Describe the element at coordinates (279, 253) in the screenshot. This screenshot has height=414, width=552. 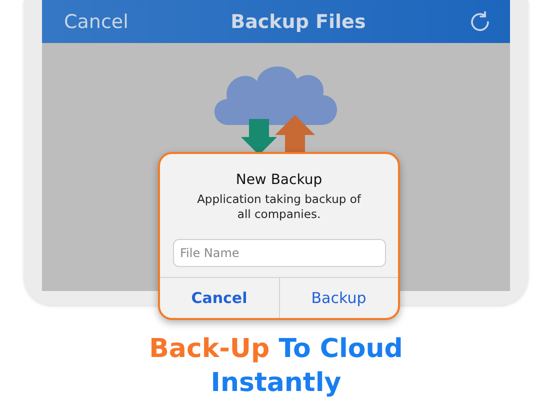
I see `file-name-field: File Name` at that location.